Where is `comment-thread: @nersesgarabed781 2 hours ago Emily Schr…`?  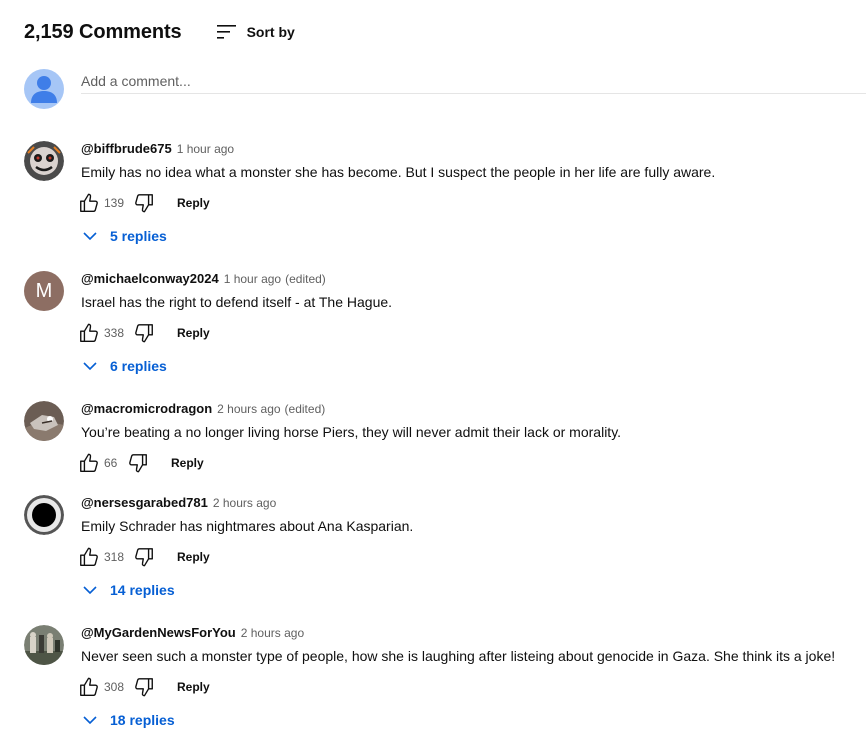 comment-thread: @nersesgarabed781 2 hours ago Emily Schr… is located at coordinates (445, 550).